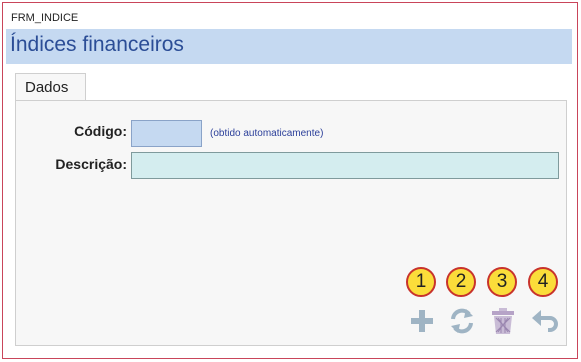  Describe the element at coordinates (267, 133) in the screenshot. I see `codigo-hint: (obtido automaticamente)` at that location.